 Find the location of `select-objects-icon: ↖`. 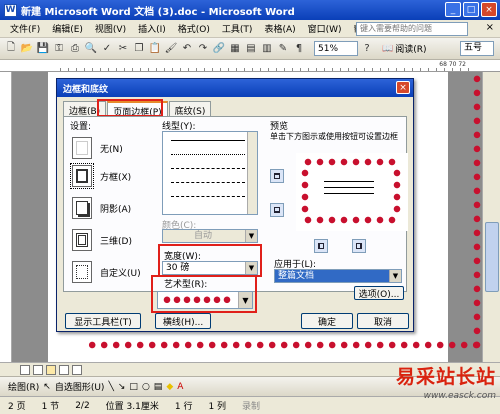

select-objects-icon: ↖ is located at coordinates (47, 387).